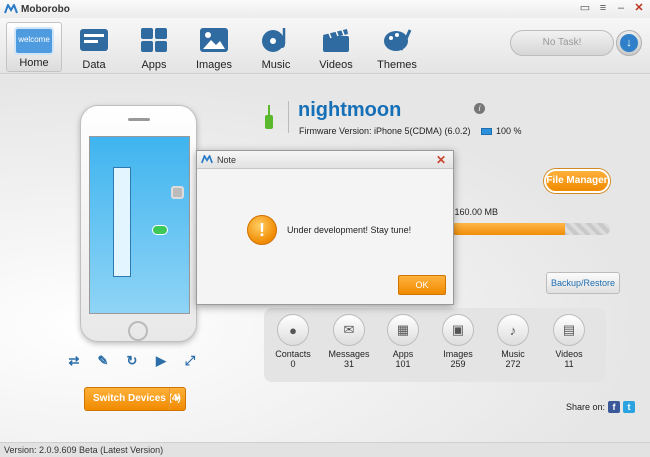 The image size is (650, 457). Describe the element at coordinates (583, 283) in the screenshot. I see `backup-restore-button: Backup/Restore` at that location.